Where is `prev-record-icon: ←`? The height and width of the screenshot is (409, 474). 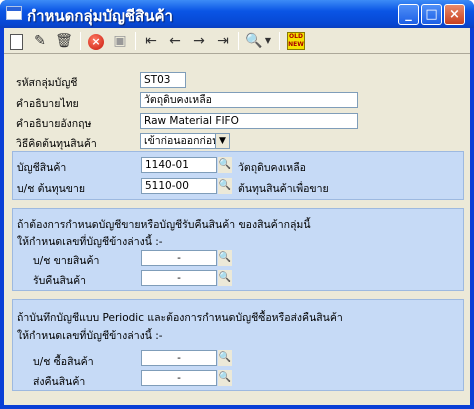
prev-record-icon: ← is located at coordinates (175, 41).